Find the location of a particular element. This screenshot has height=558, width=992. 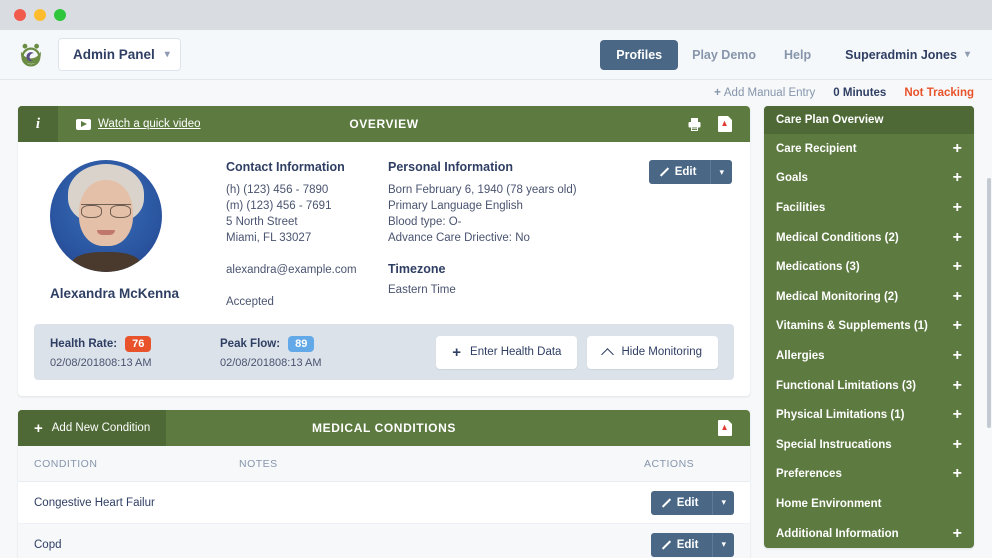

avatar-mouth is located at coordinates (106, 232).